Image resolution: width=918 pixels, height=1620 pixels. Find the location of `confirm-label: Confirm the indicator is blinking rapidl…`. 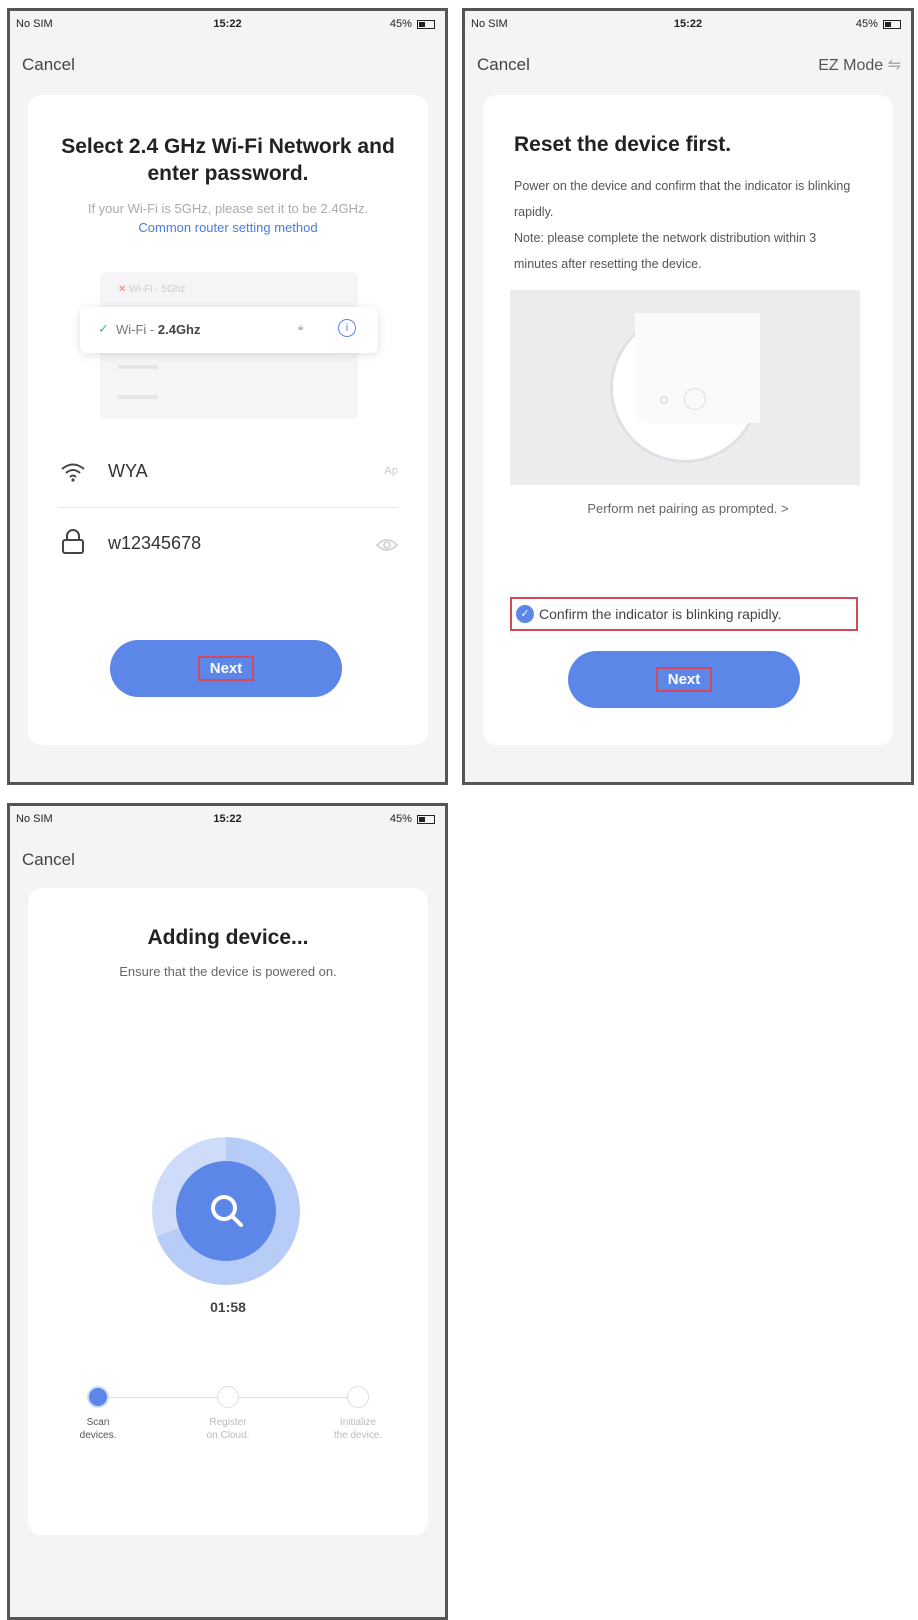

confirm-label: Confirm the indicator is blinking rapidl… is located at coordinates (660, 614).